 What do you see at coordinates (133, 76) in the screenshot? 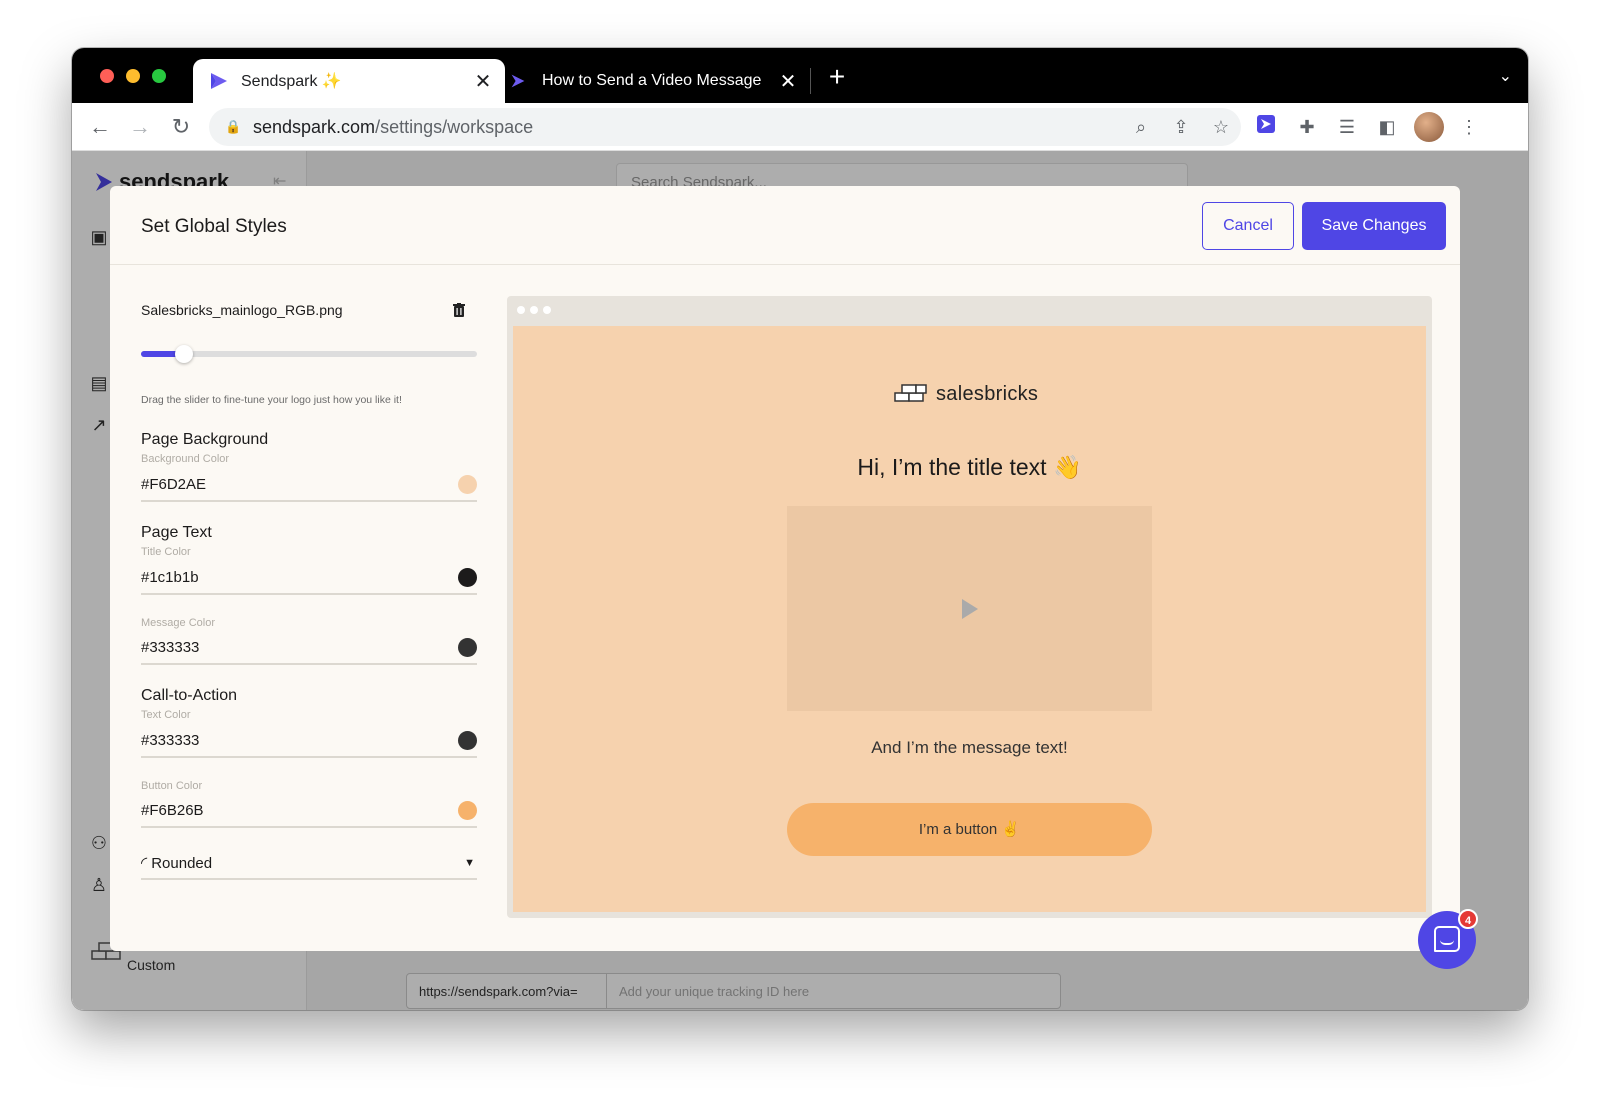
I see `minimize-window-button` at bounding box center [133, 76].